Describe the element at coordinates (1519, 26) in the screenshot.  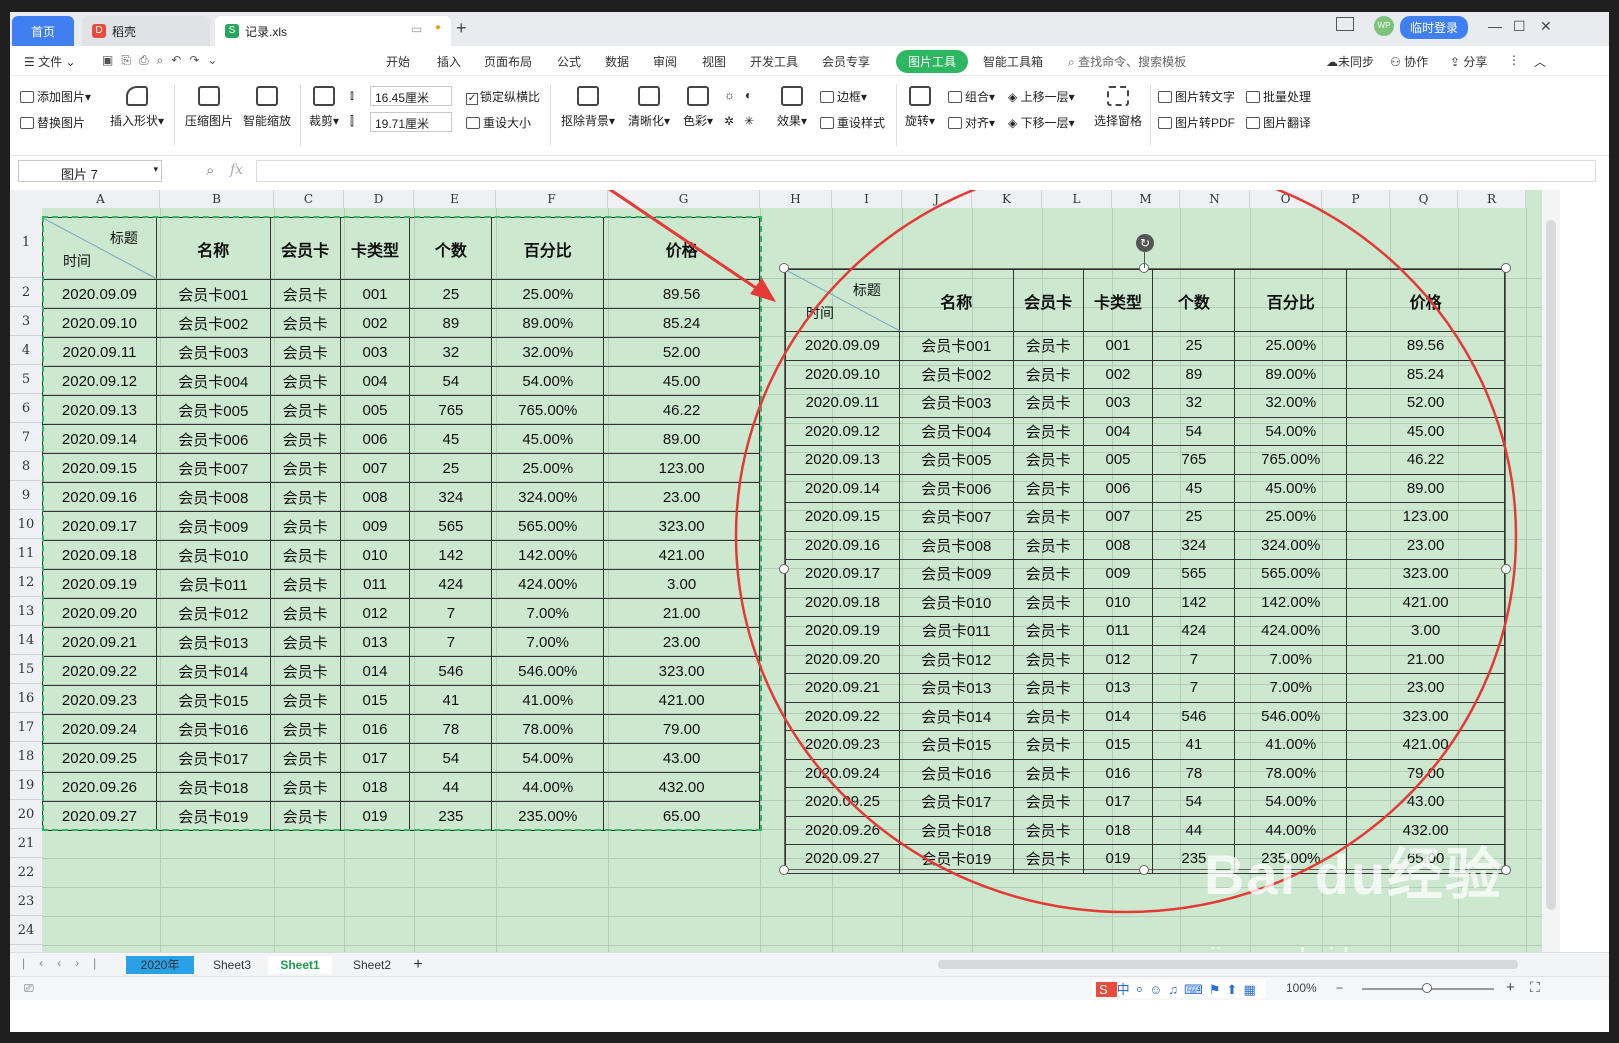
I see `maximize-icon: ☐` at that location.